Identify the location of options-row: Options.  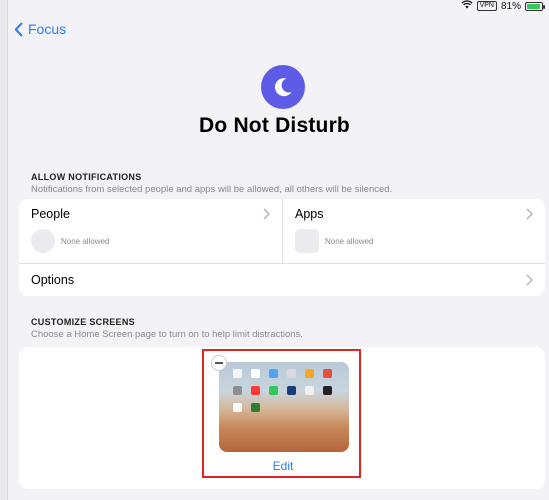
(282, 280).